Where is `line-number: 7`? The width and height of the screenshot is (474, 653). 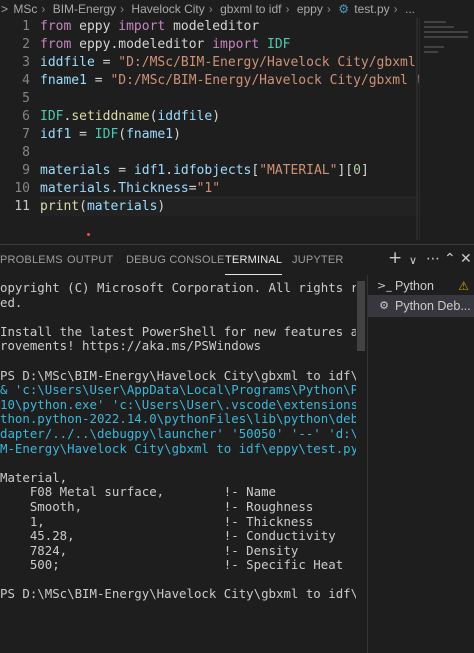
line-number: 7 is located at coordinates (26, 134).